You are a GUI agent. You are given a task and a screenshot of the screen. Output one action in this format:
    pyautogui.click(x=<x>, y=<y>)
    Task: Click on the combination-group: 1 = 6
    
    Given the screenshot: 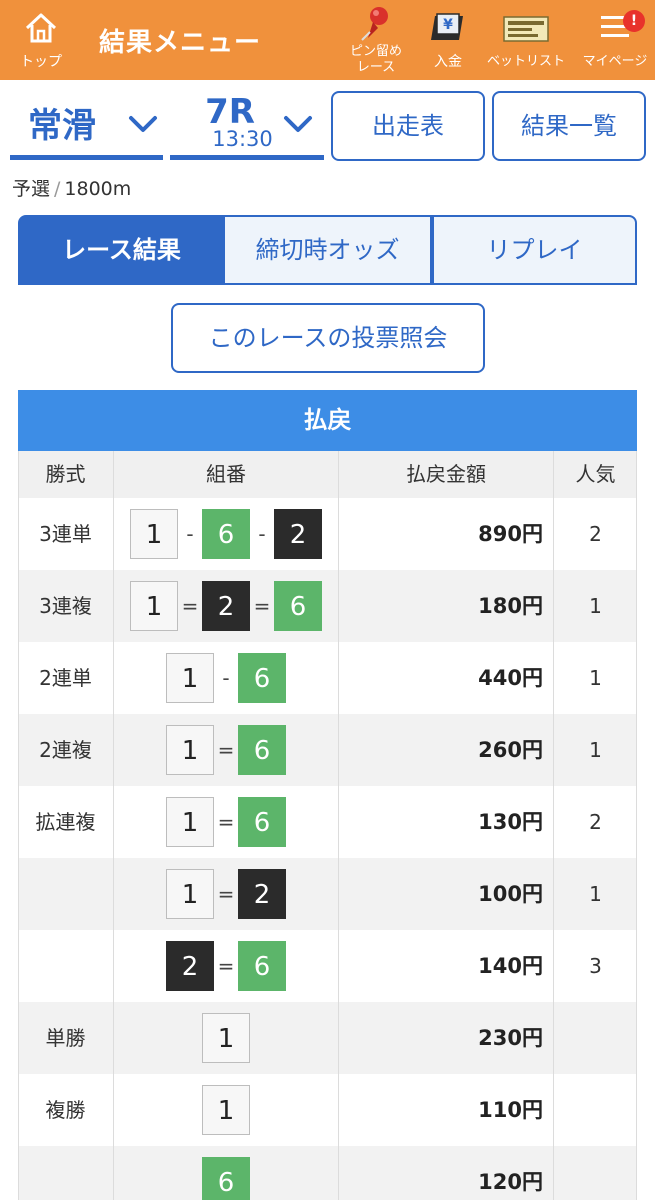 What is the action you would take?
    pyautogui.click(x=226, y=822)
    